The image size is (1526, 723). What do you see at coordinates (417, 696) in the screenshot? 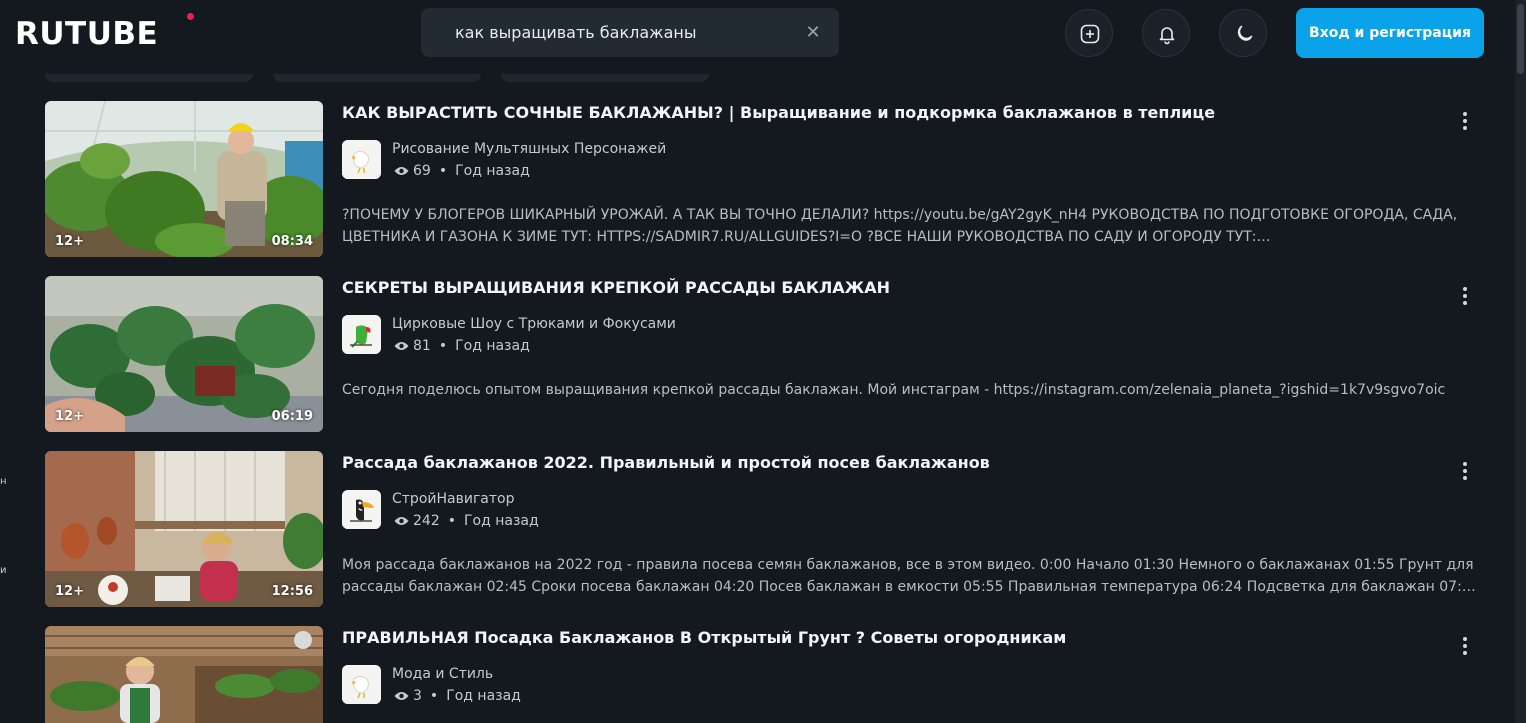
I see `view-count: 3` at bounding box center [417, 696].